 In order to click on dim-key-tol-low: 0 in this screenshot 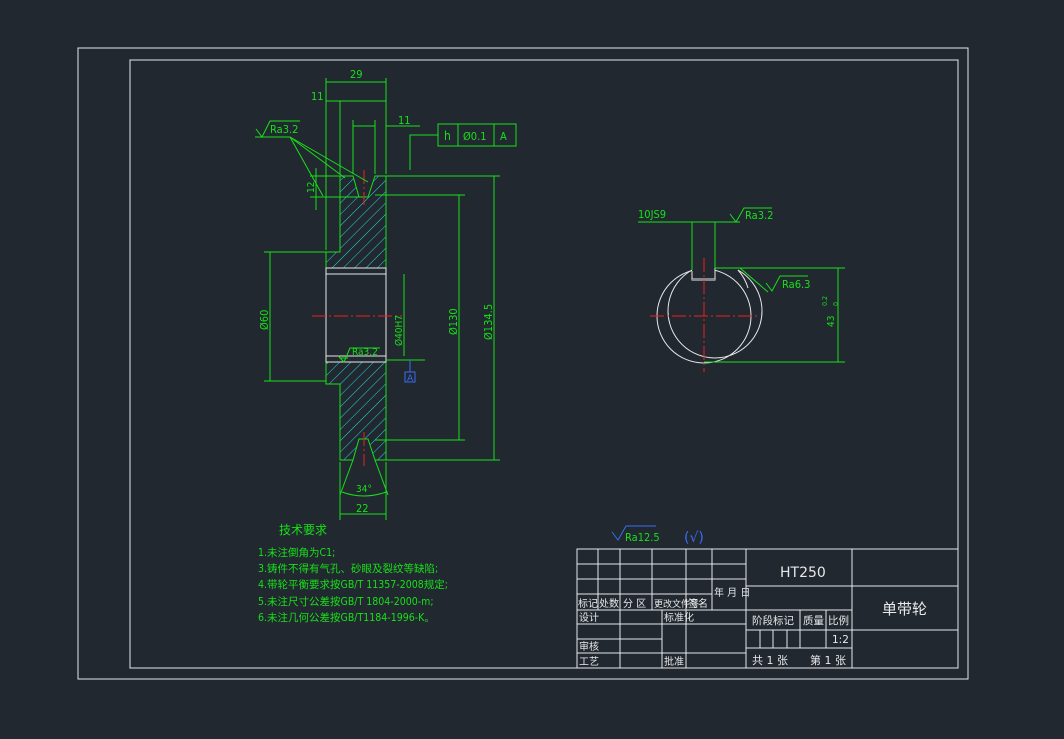, I will do `click(836, 304)`.